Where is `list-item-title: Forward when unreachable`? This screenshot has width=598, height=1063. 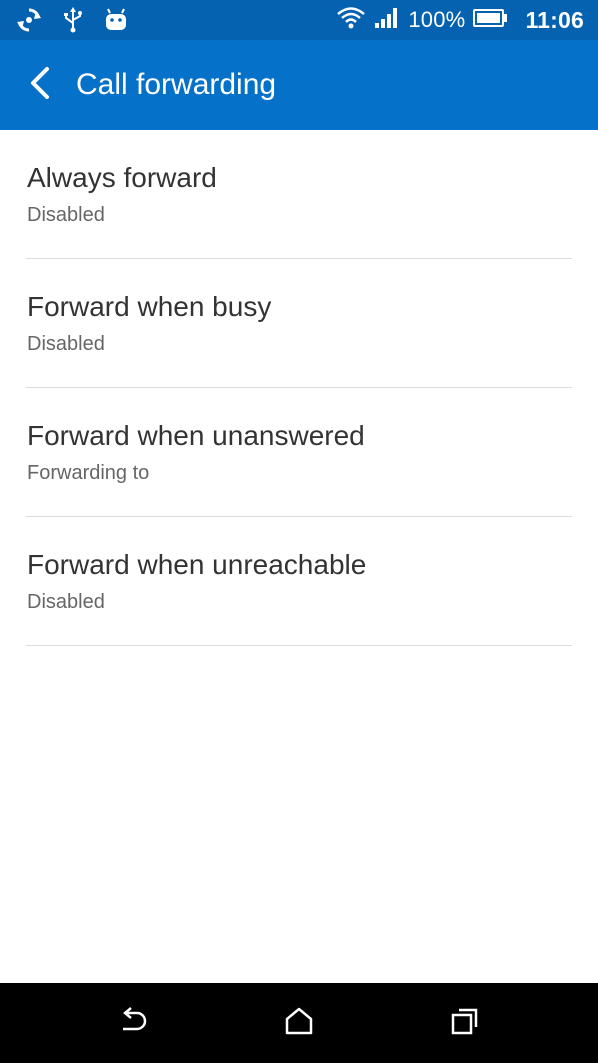
list-item-title: Forward when unreachable is located at coordinates (197, 564).